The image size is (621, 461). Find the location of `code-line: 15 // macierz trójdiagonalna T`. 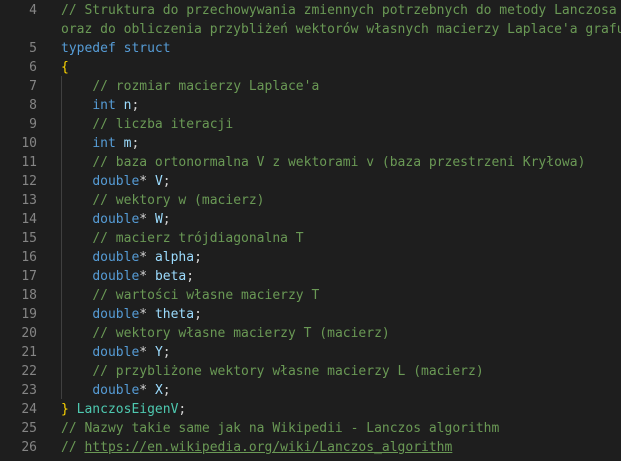

code-line: 15 // macierz trójdiagonalna T is located at coordinates (310, 238).